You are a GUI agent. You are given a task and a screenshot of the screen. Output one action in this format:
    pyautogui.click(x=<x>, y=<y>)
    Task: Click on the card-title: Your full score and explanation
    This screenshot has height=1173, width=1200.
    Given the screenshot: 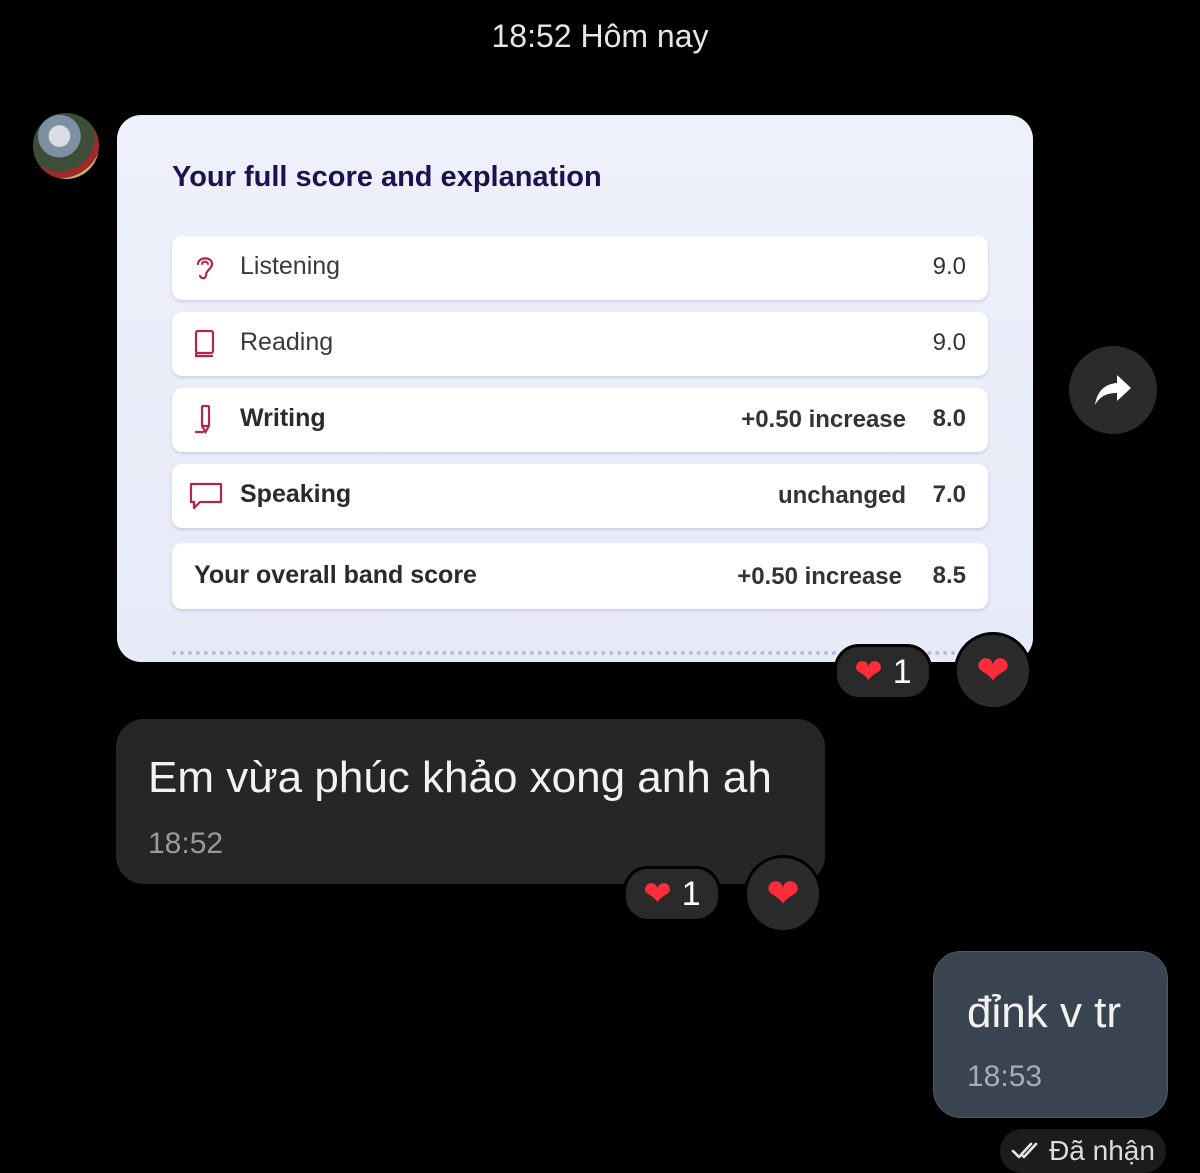 What is the action you would take?
    pyautogui.click(x=387, y=177)
    